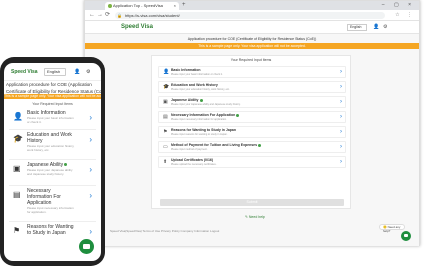 This screenshot has width=430, height=266. I want to click on required-items-title: Your Required Input Items, so click(251, 60).